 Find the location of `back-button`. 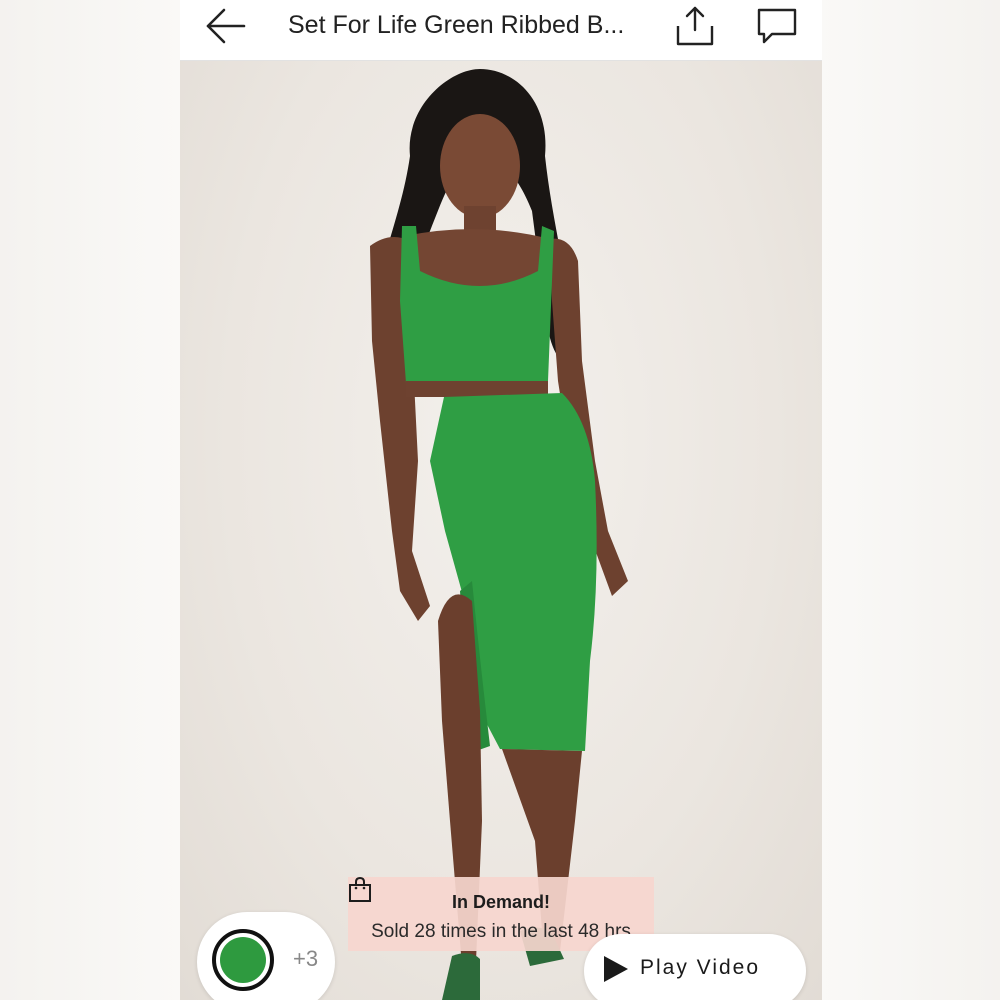

back-button is located at coordinates (226, 26).